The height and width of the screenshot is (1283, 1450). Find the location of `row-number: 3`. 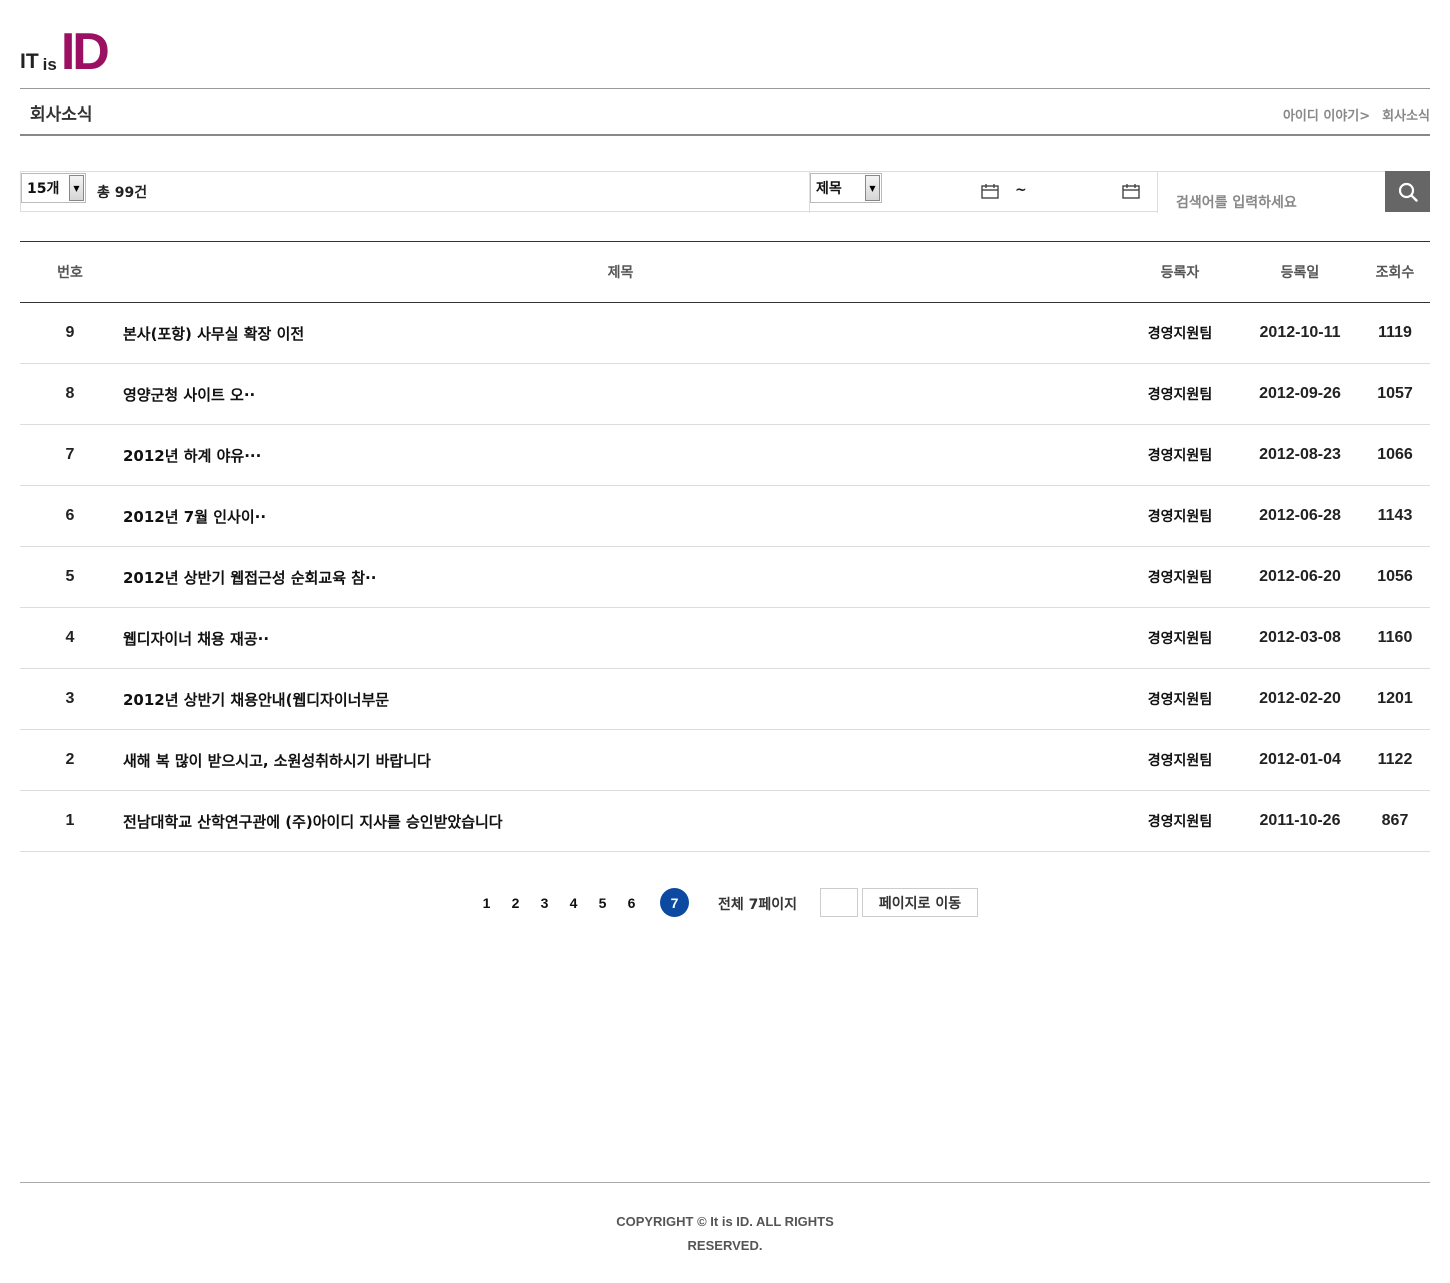

row-number: 3 is located at coordinates (70, 698).